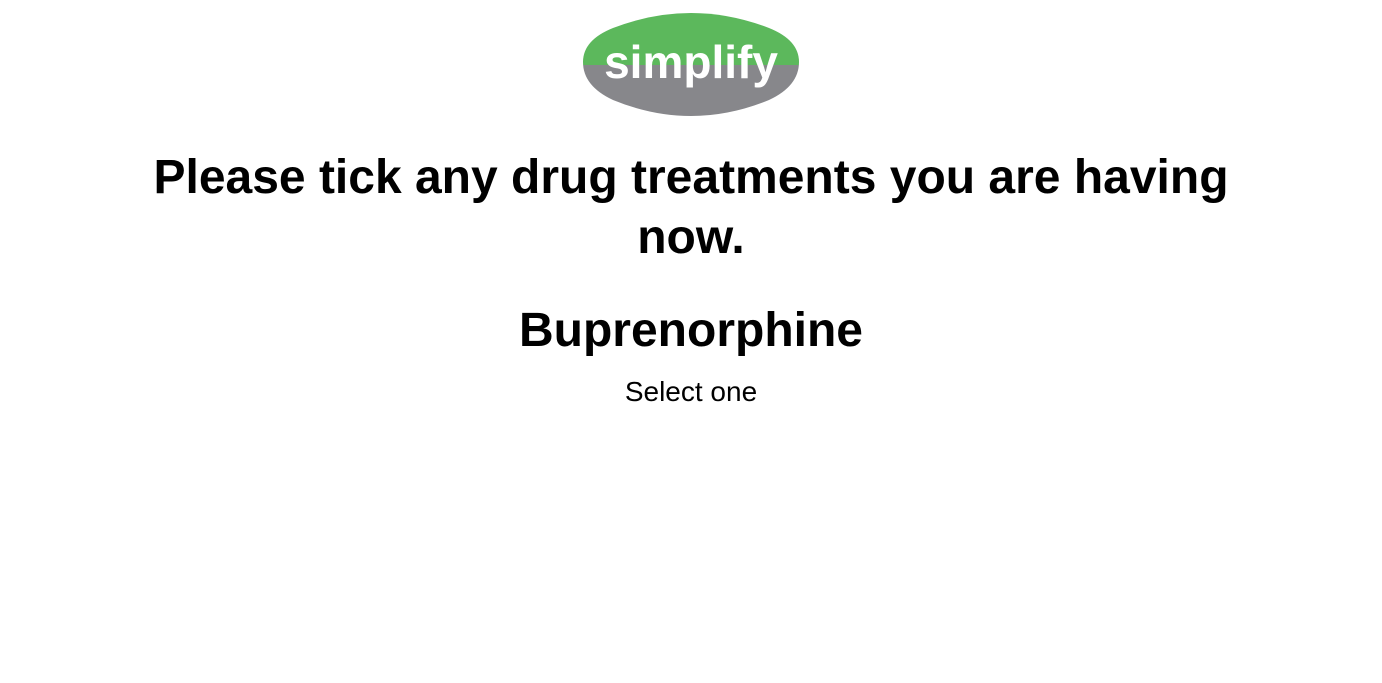 This screenshot has width=1382, height=683. What do you see at coordinates (691, 391) in the screenshot?
I see `selection-instruction: Select one` at bounding box center [691, 391].